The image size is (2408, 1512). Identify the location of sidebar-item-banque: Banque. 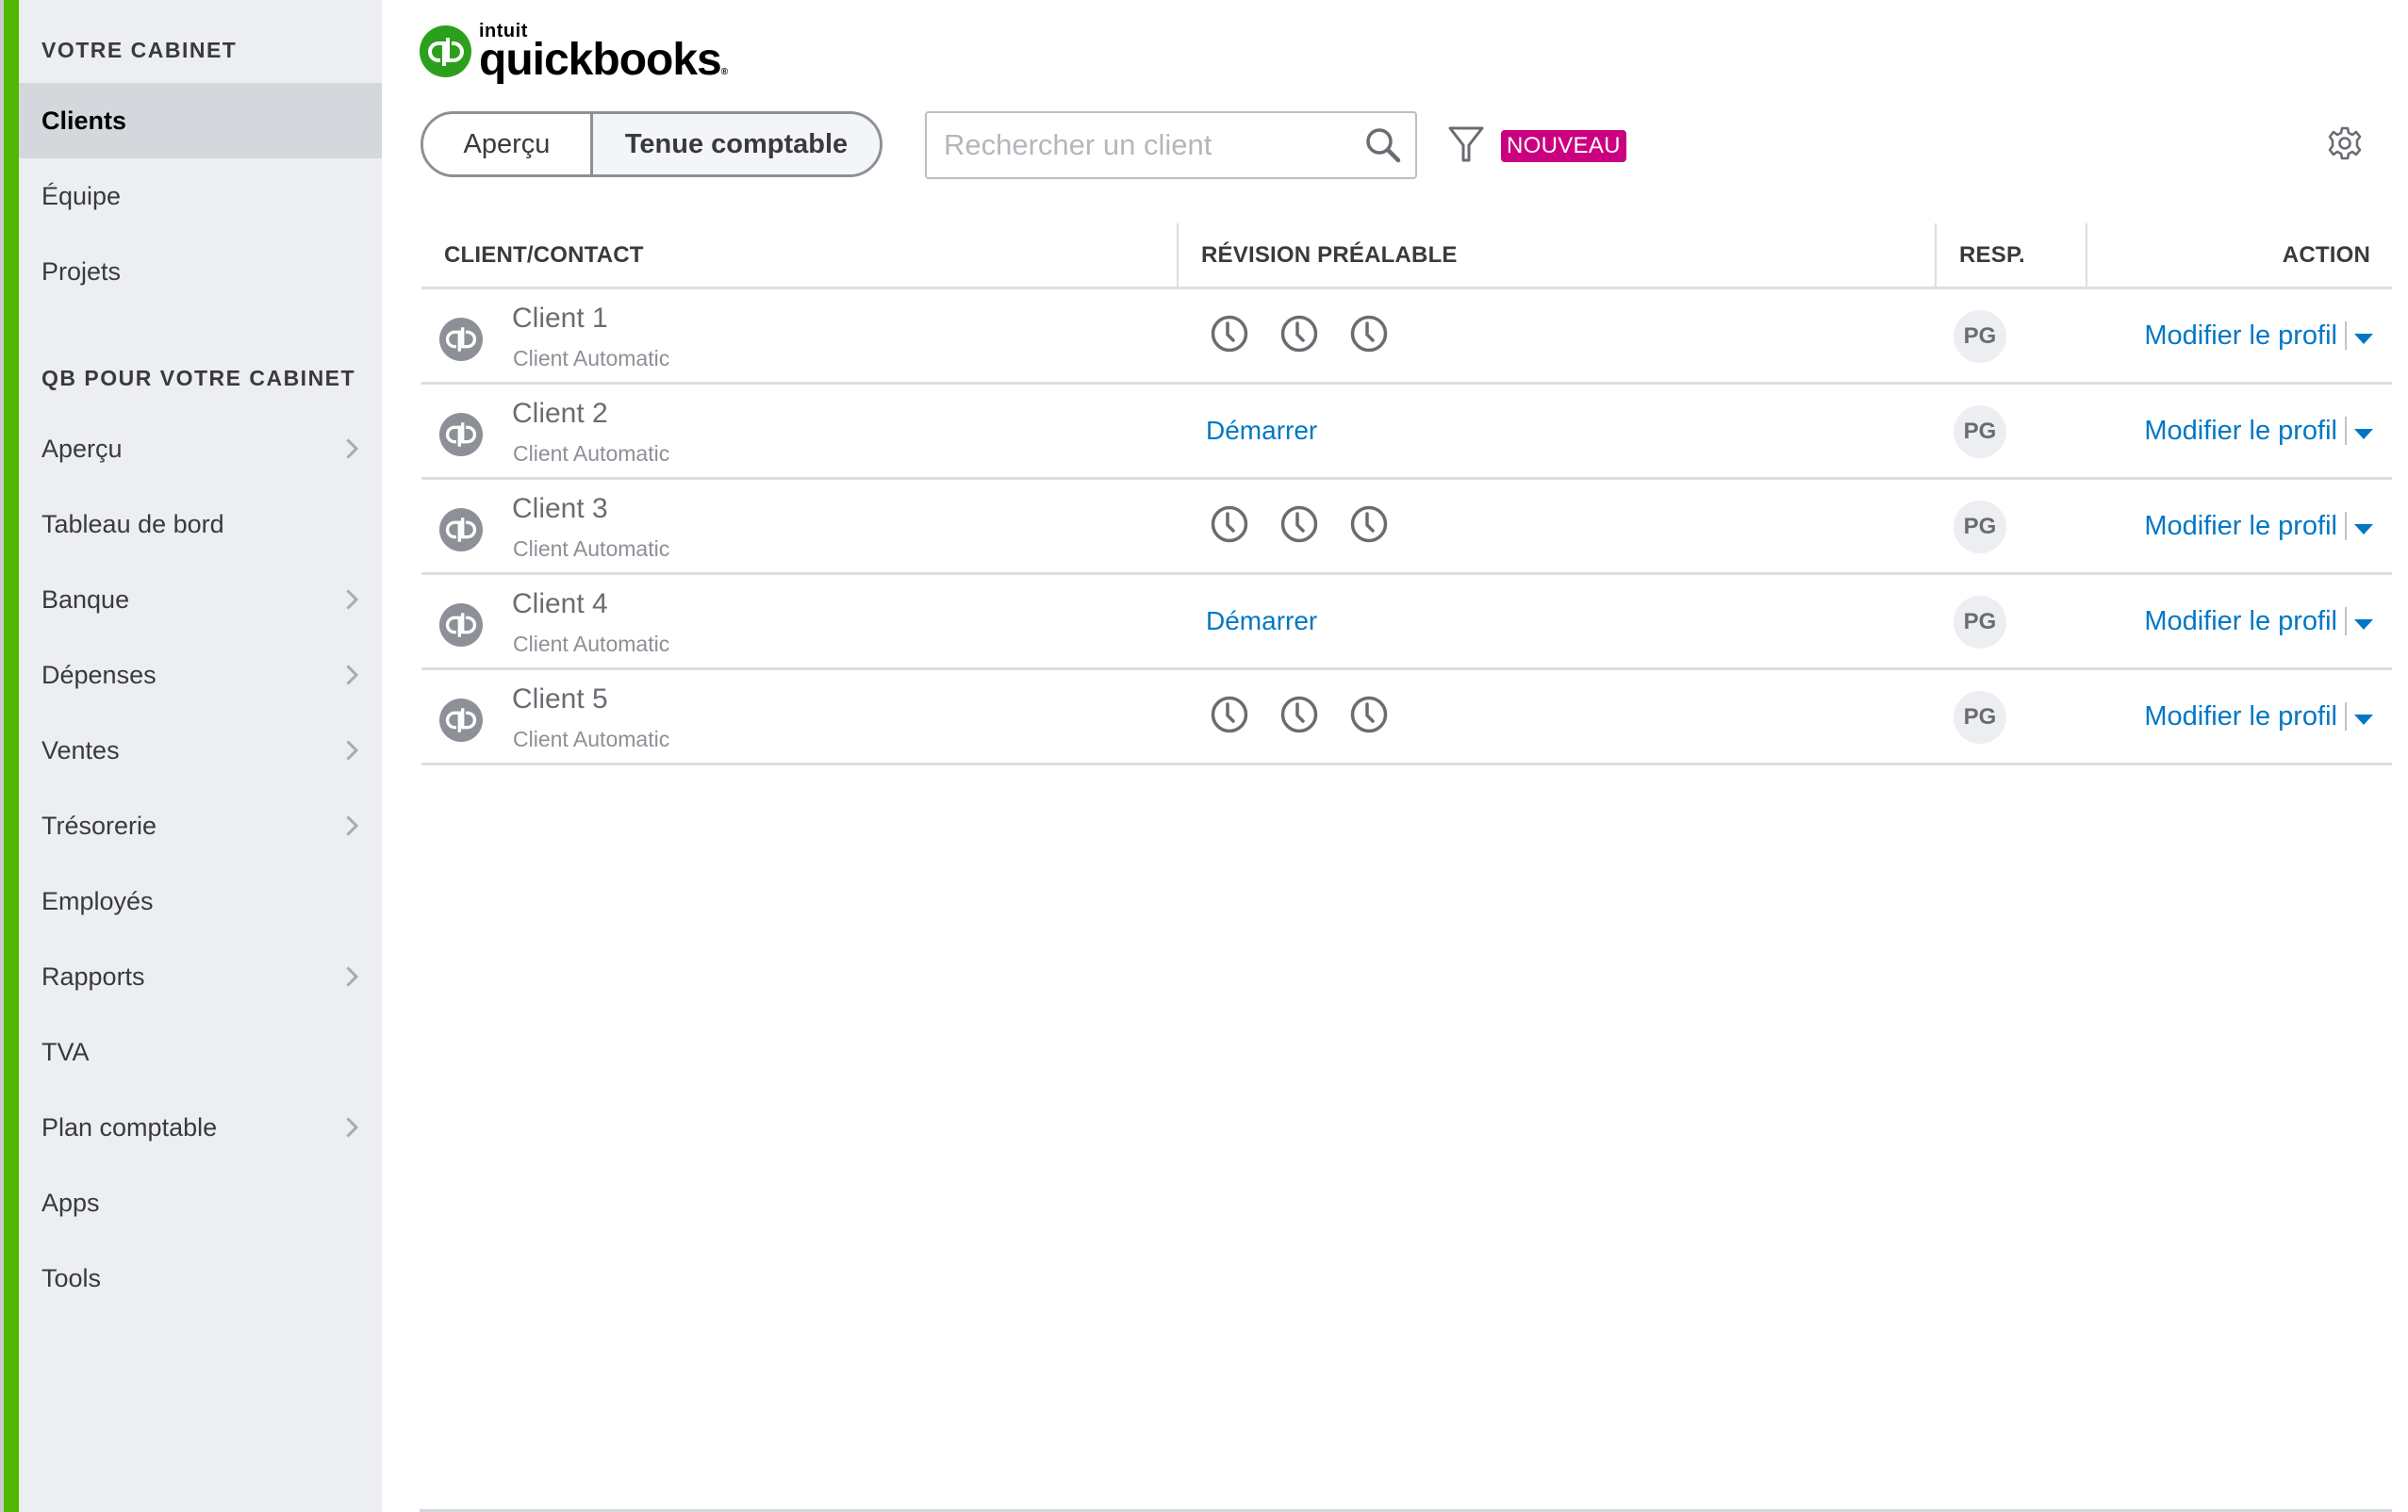
(200, 600).